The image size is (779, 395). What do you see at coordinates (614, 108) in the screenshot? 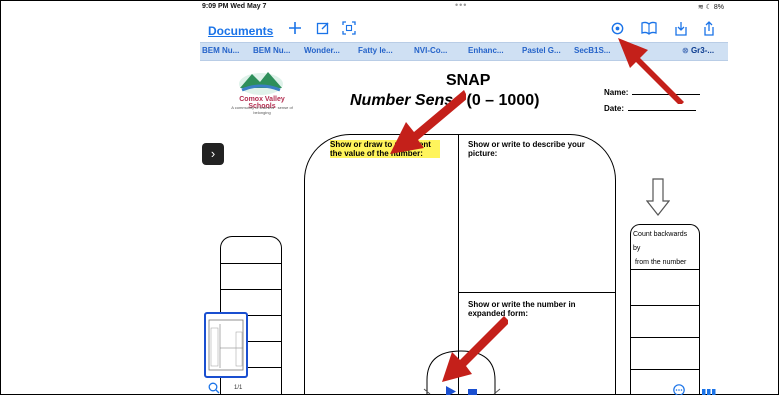
I see `date-label: Date:` at bounding box center [614, 108].